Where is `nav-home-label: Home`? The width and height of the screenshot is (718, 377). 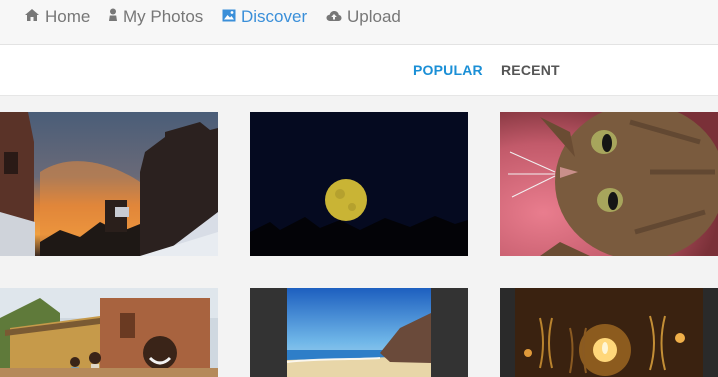 nav-home-label: Home is located at coordinates (68, 16).